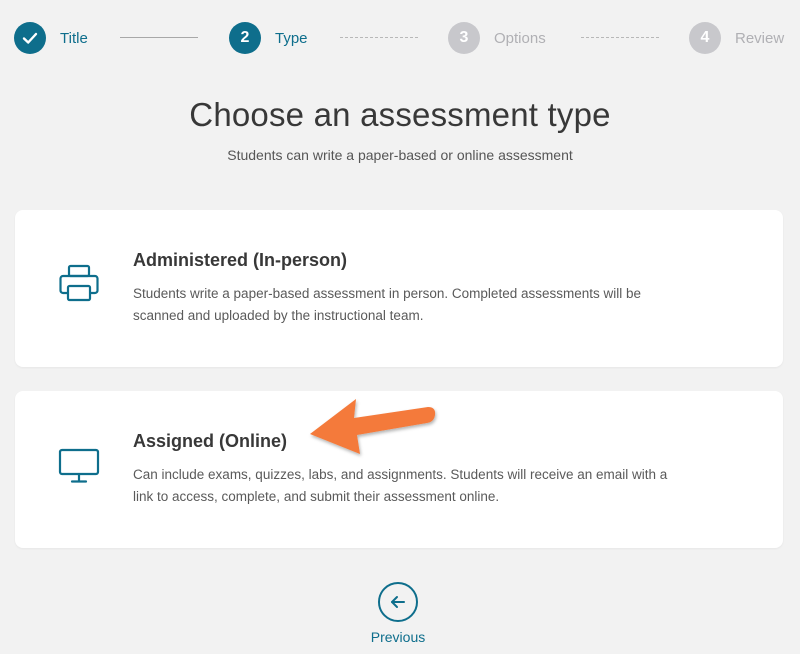 Image resolution: width=800 pixels, height=654 pixels. Describe the element at coordinates (398, 637) in the screenshot. I see `previous-label: Previous` at that location.